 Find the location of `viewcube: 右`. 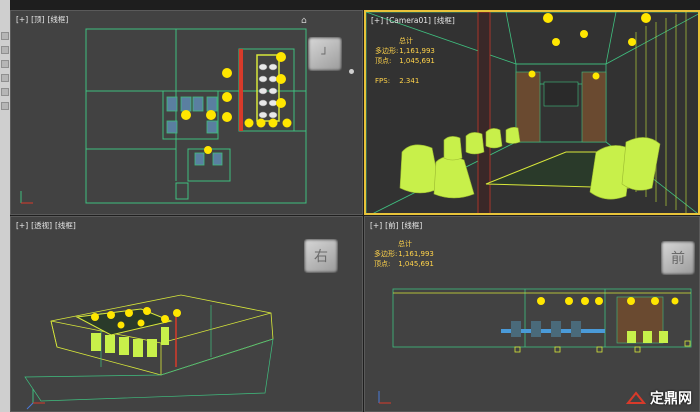

viewcube: 右 is located at coordinates (321, 256).